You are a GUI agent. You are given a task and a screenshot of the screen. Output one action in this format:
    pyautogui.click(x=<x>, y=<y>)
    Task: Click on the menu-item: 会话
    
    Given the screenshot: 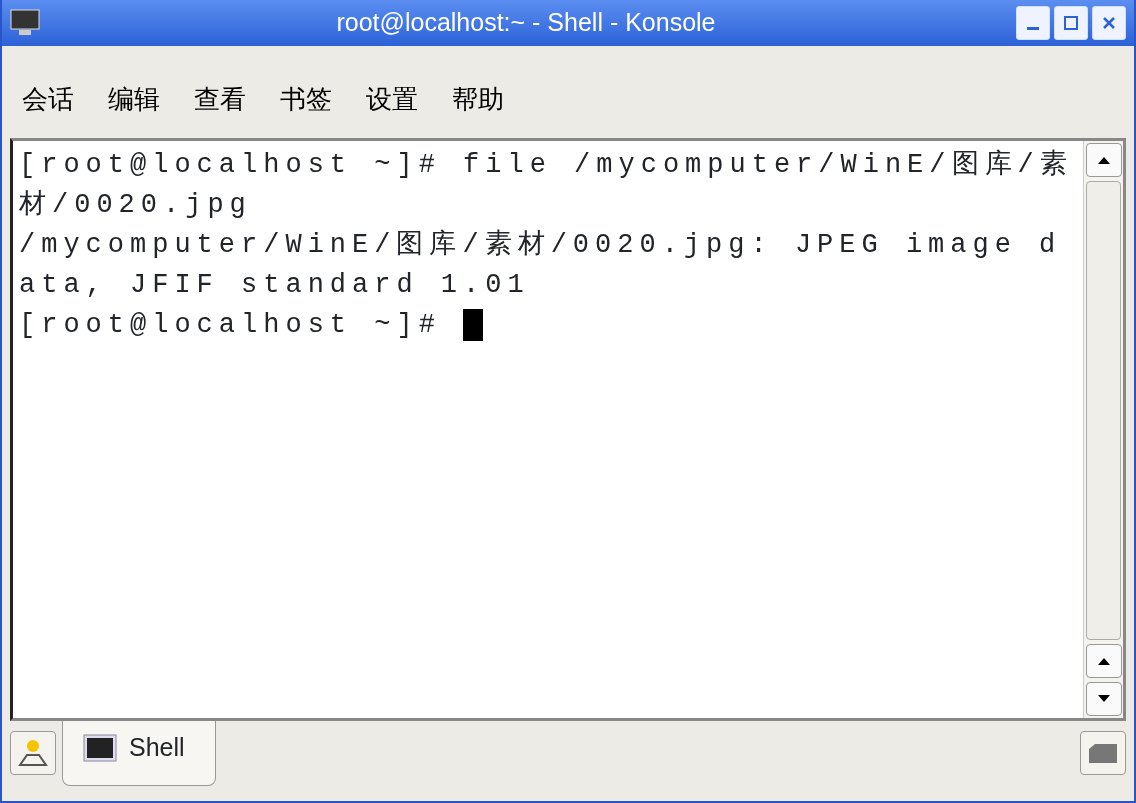 What is the action you would take?
    pyautogui.click(x=48, y=99)
    